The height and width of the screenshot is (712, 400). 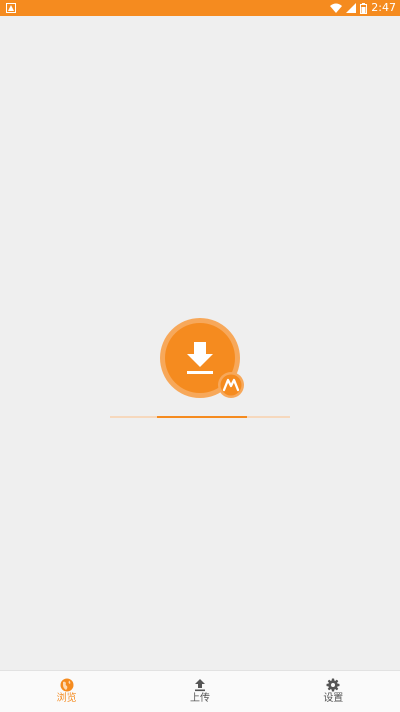 I want to click on nav-item-settings: 设置, so click(x=333, y=691).